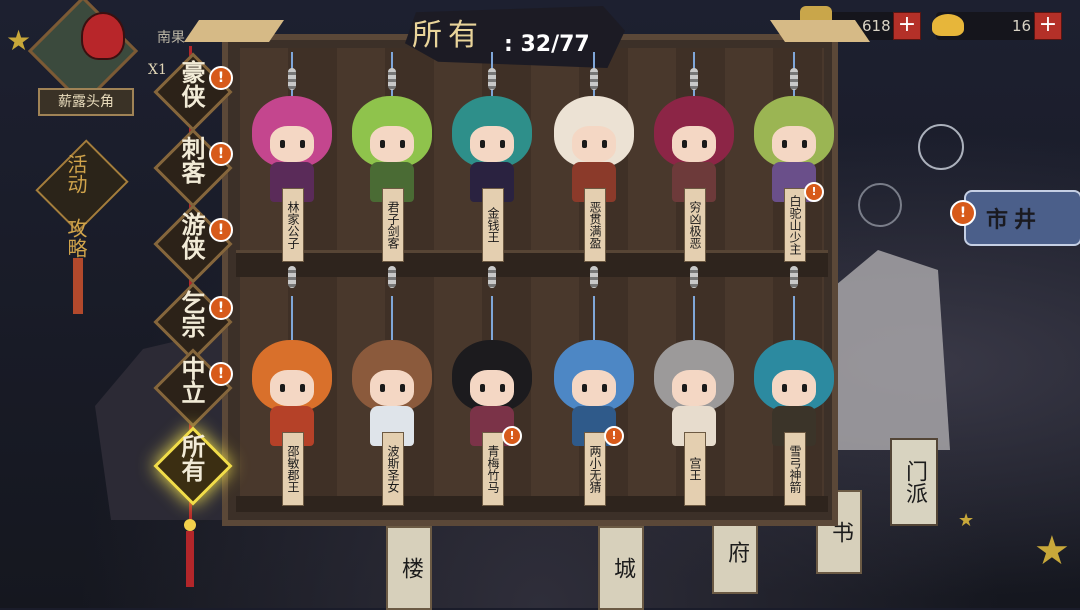 Image resolution: width=1080 pixels, height=610 pixels. I want to click on character-card: 恶贯满盈, so click(594, 157).